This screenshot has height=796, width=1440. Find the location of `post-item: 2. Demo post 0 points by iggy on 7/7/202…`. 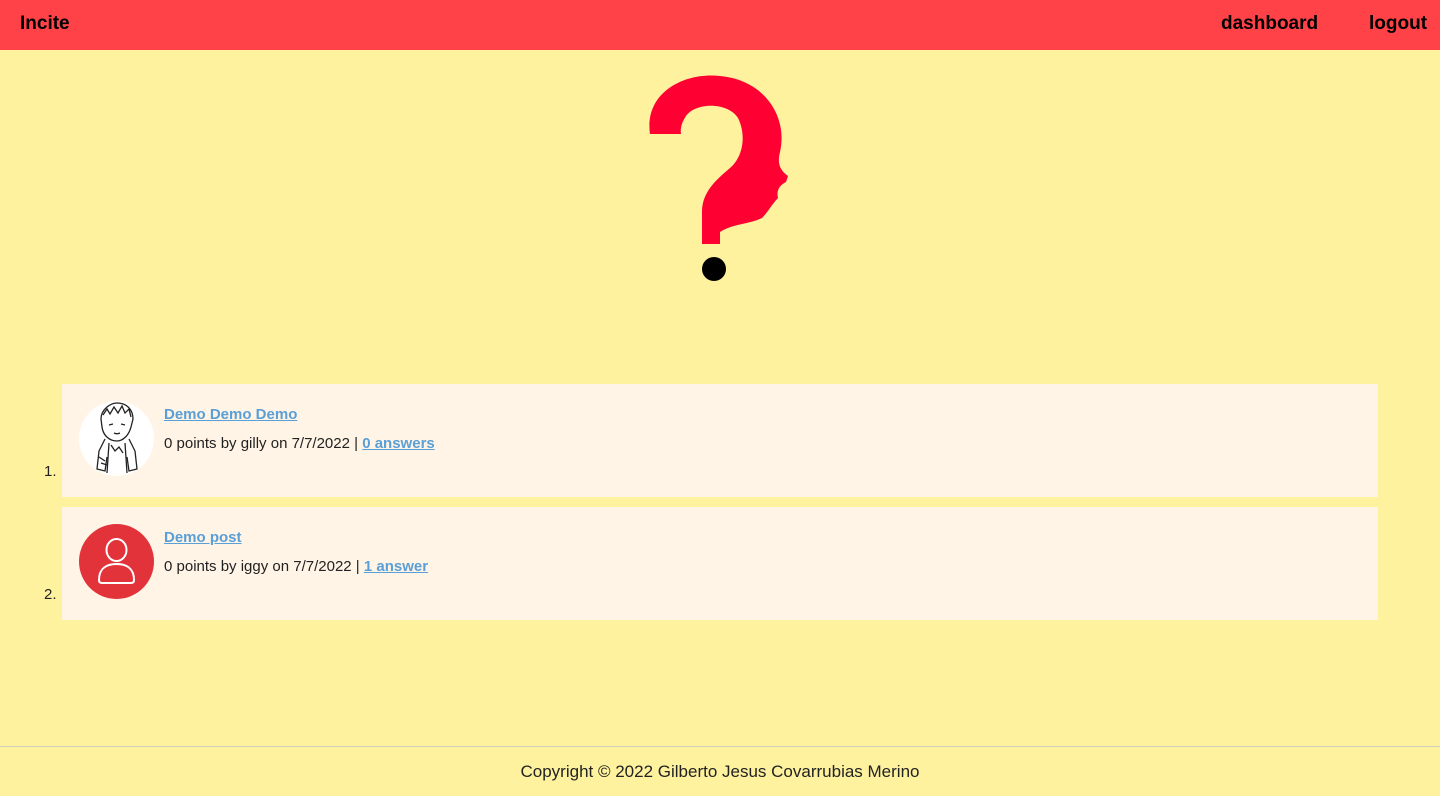

post-item: 2. Demo post 0 points by iggy on 7/7/202… is located at coordinates (711, 563).